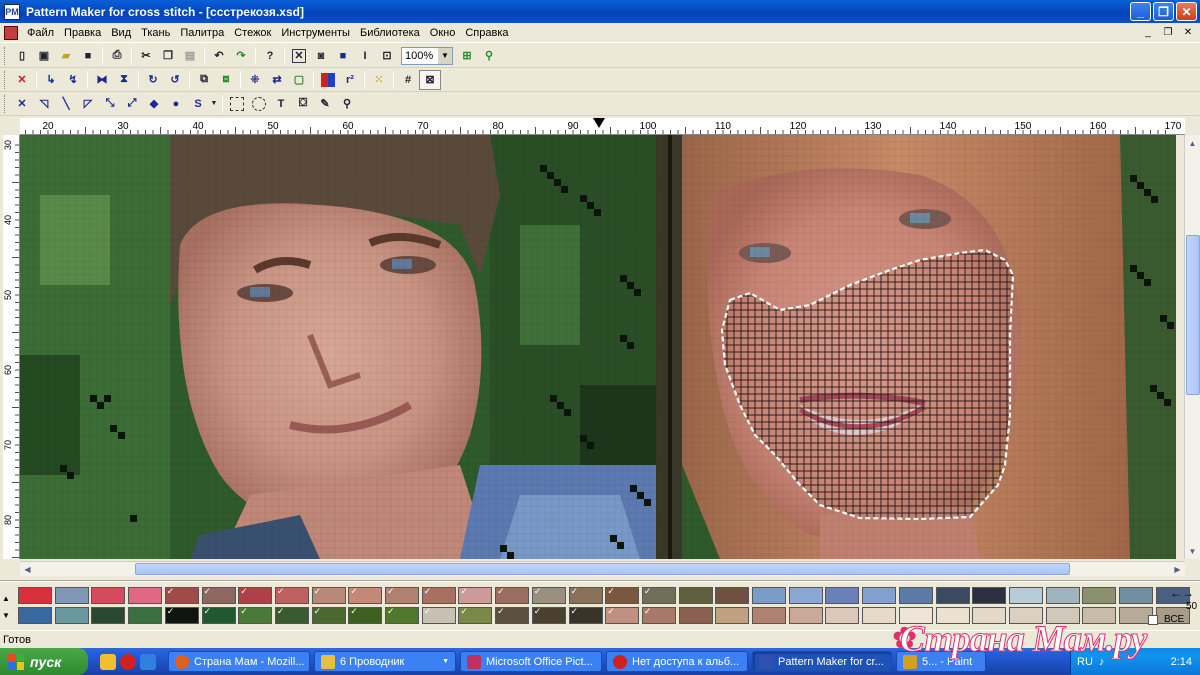 Image resolution: width=1200 pixels, height=675 pixels. I want to click on menu-fabric: Ткань, so click(155, 33).